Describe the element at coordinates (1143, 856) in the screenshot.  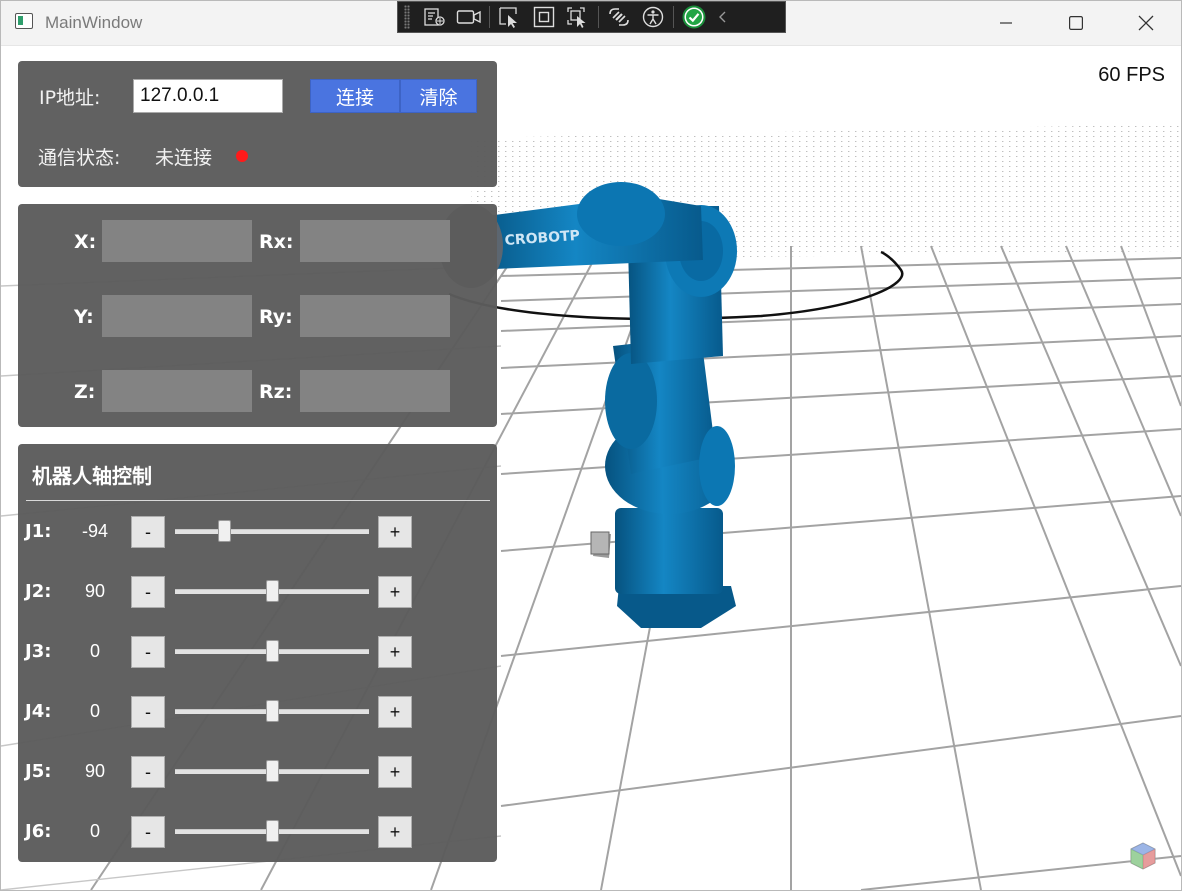
I see `view-cube-icon` at that location.